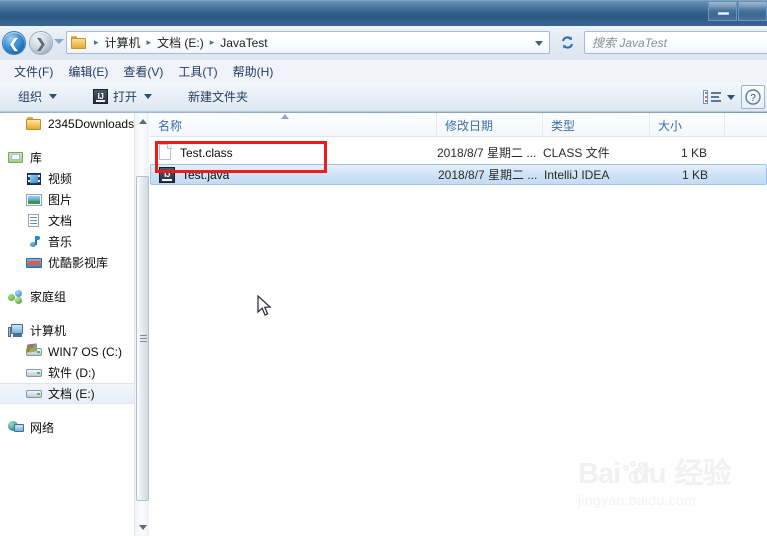  I want to click on file-name-cell: Test.java, so click(194, 174).